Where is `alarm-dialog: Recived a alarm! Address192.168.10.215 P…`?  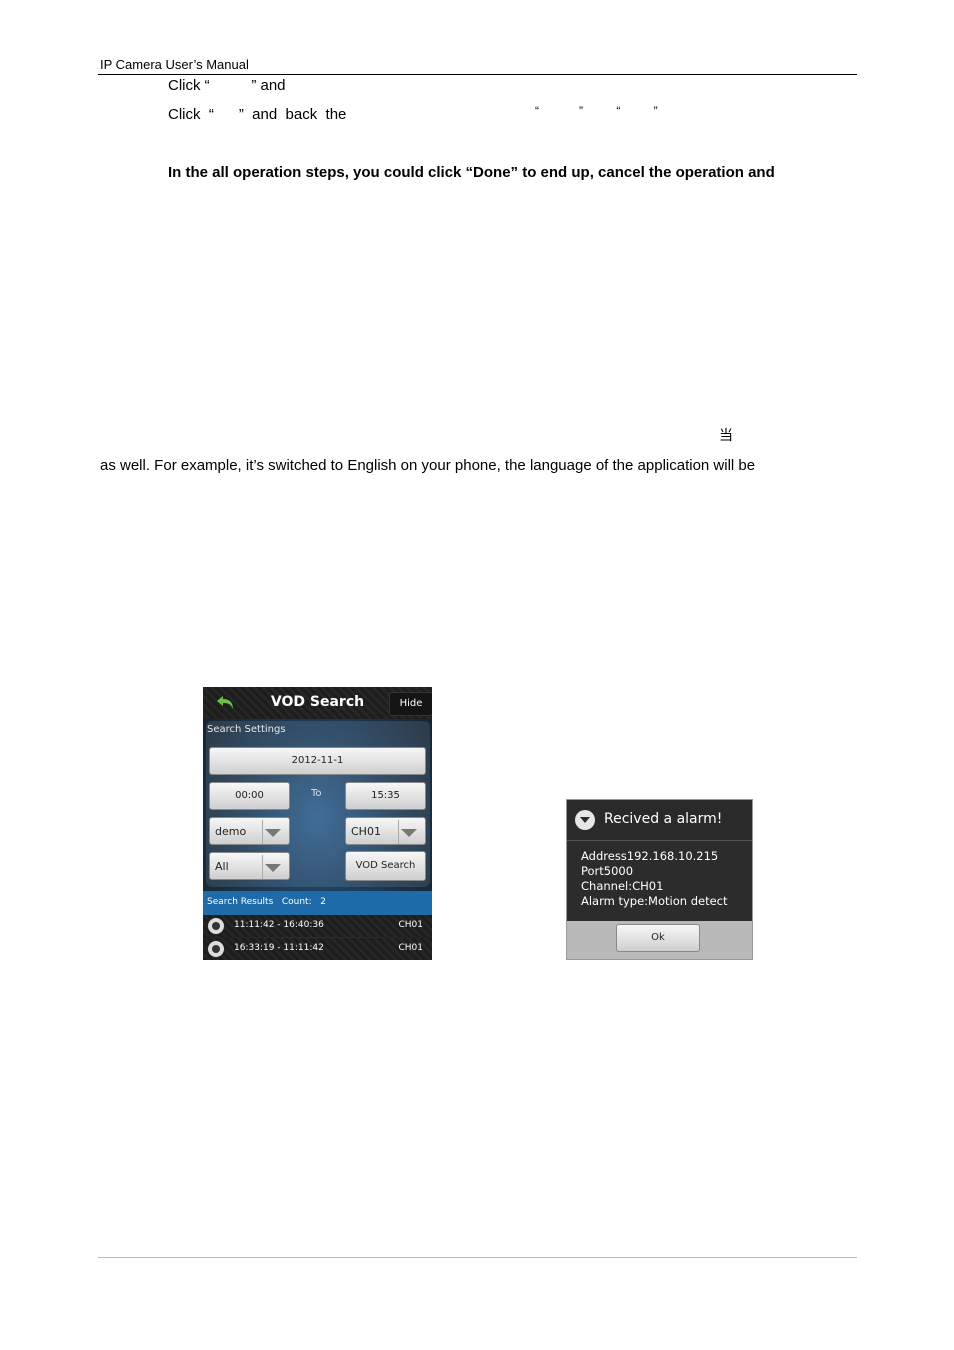 alarm-dialog: Recived a alarm! Address192.168.10.215 P… is located at coordinates (659, 879).